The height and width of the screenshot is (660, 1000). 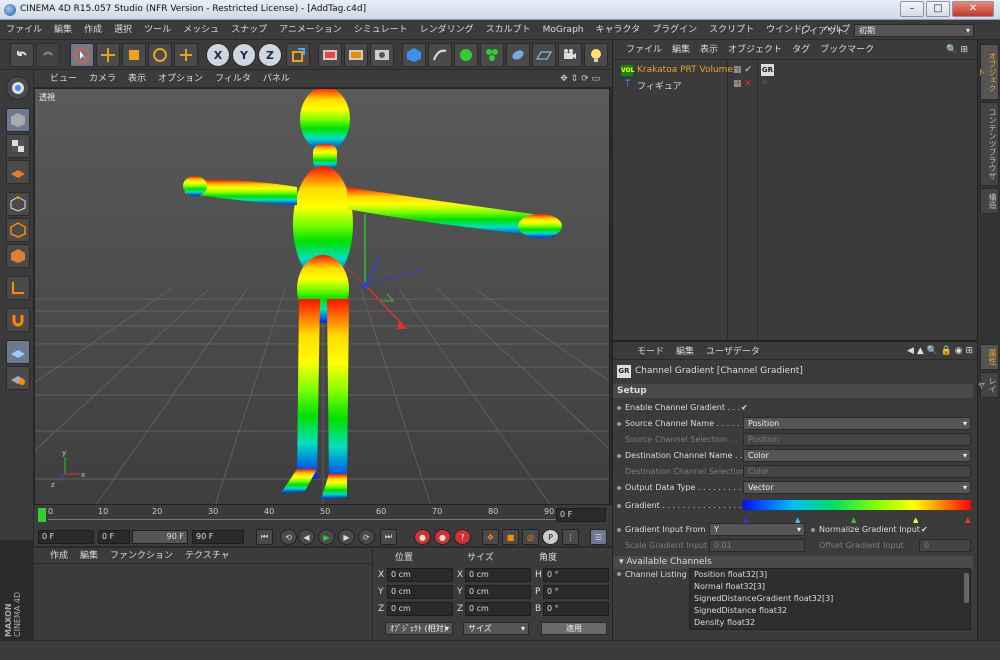 I want to click on points-mode-icon, so click(x=18, y=204).